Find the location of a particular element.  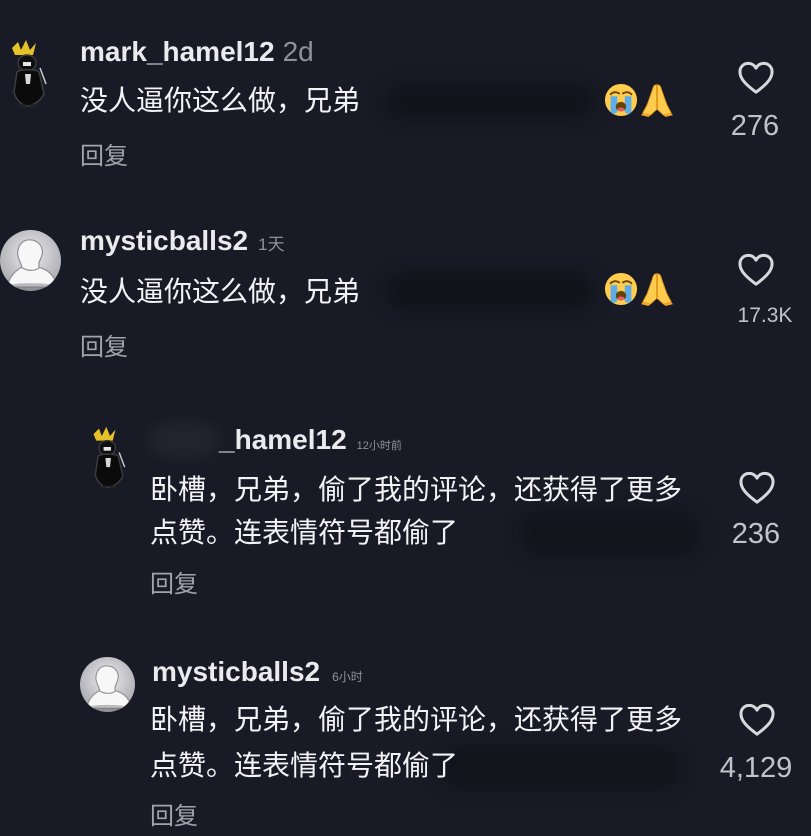

username: _hamel12 is located at coordinates (283, 440).